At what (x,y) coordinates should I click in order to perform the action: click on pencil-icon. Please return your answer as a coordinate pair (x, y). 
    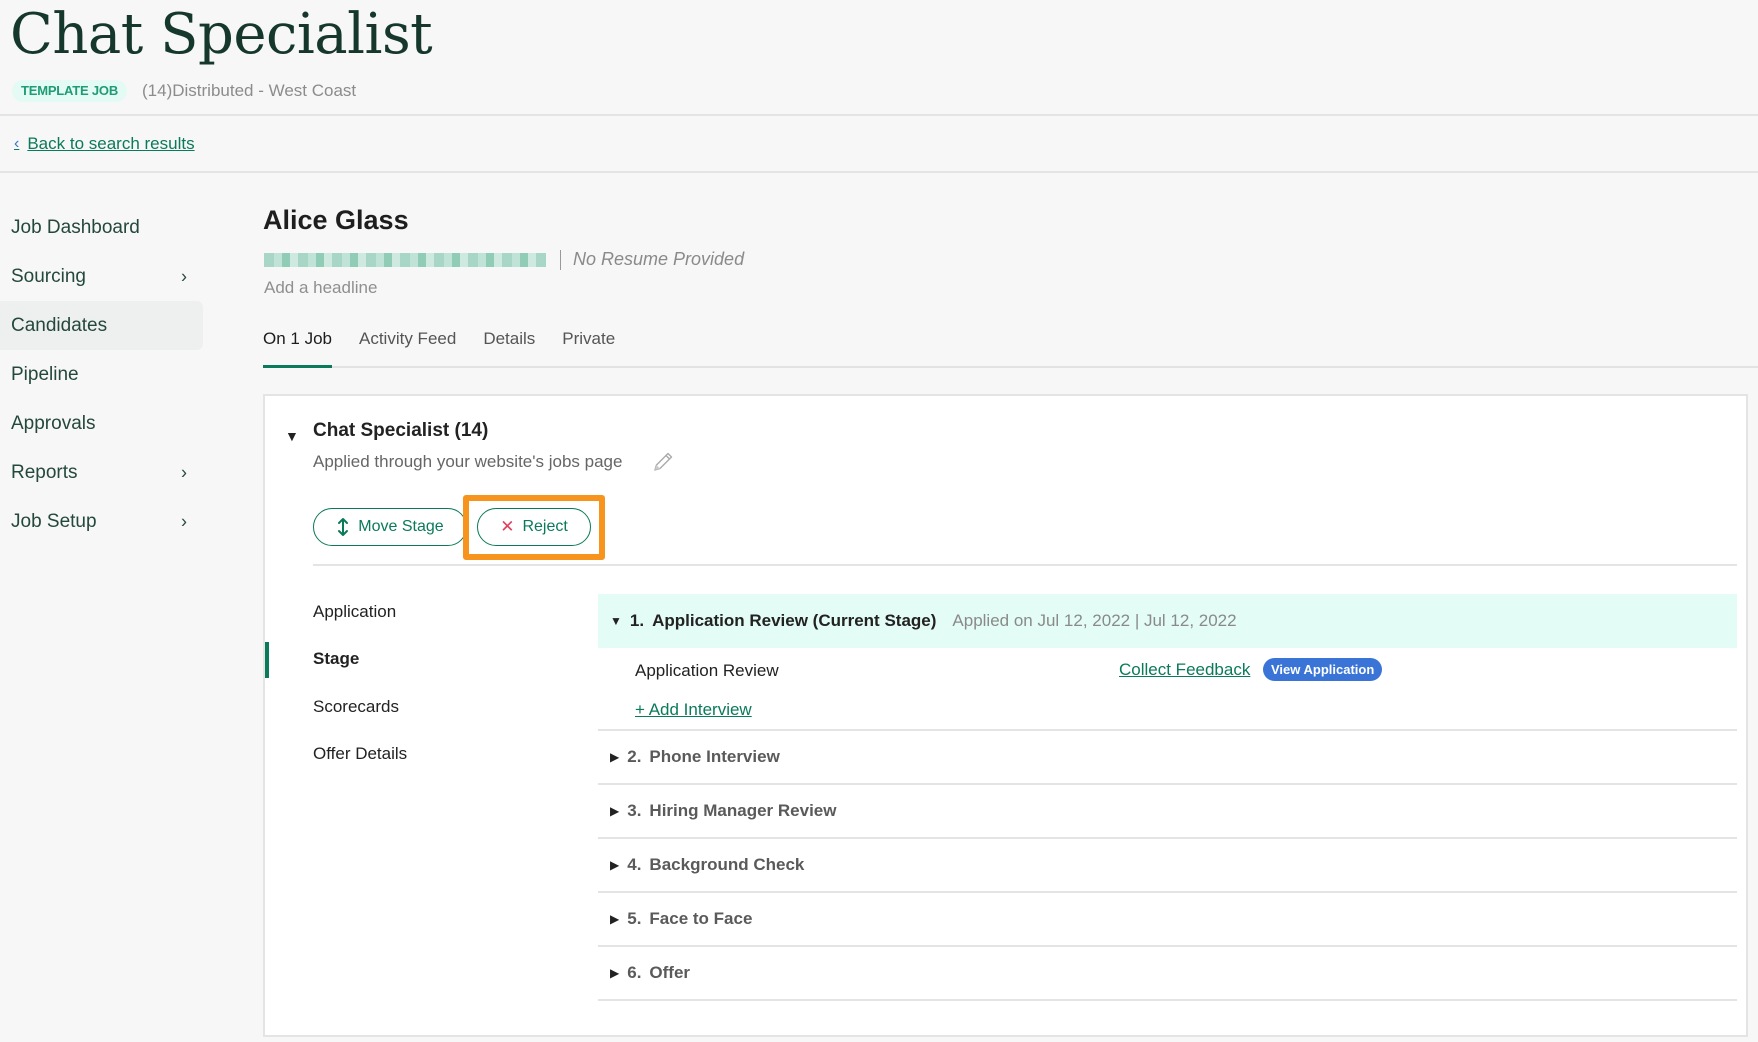
    Looking at the image, I should click on (663, 462).